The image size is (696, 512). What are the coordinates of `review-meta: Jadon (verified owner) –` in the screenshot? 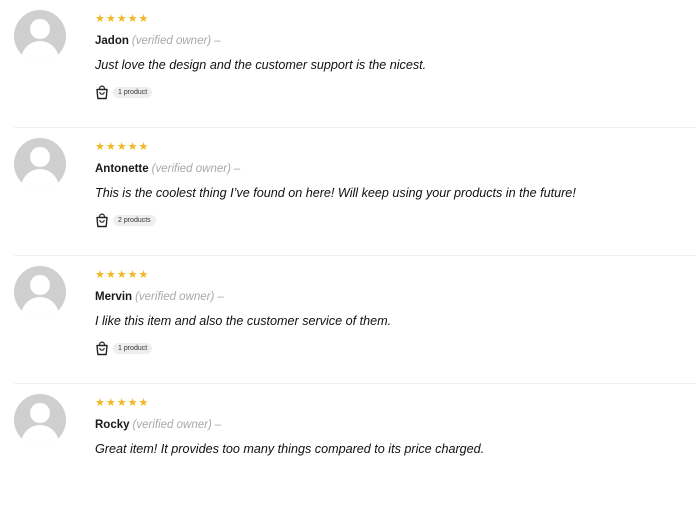 It's located at (158, 41).